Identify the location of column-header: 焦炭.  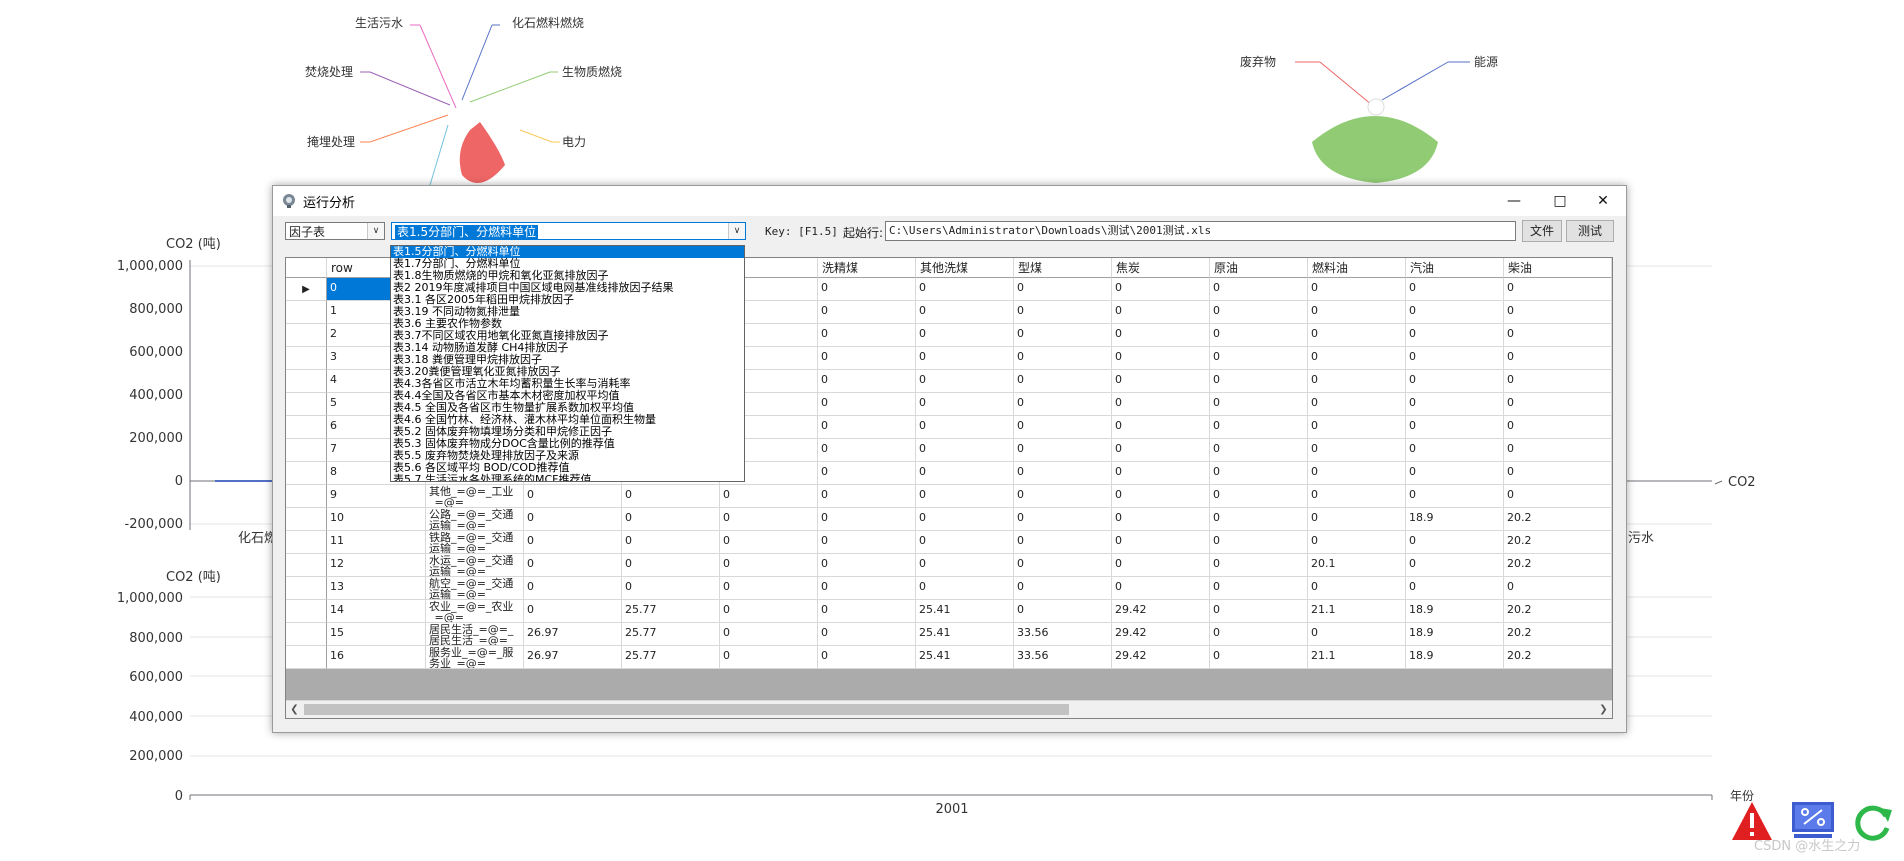
(1161, 268).